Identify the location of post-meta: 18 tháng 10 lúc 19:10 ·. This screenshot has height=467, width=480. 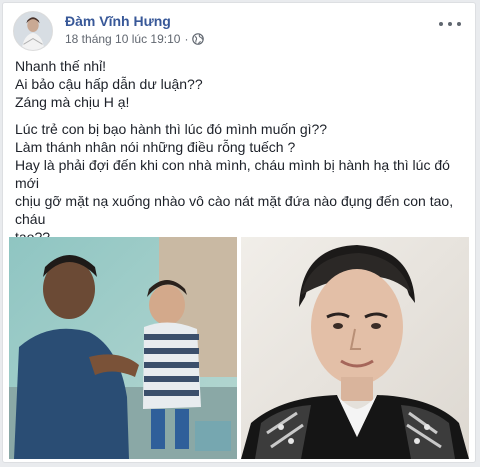
(135, 39).